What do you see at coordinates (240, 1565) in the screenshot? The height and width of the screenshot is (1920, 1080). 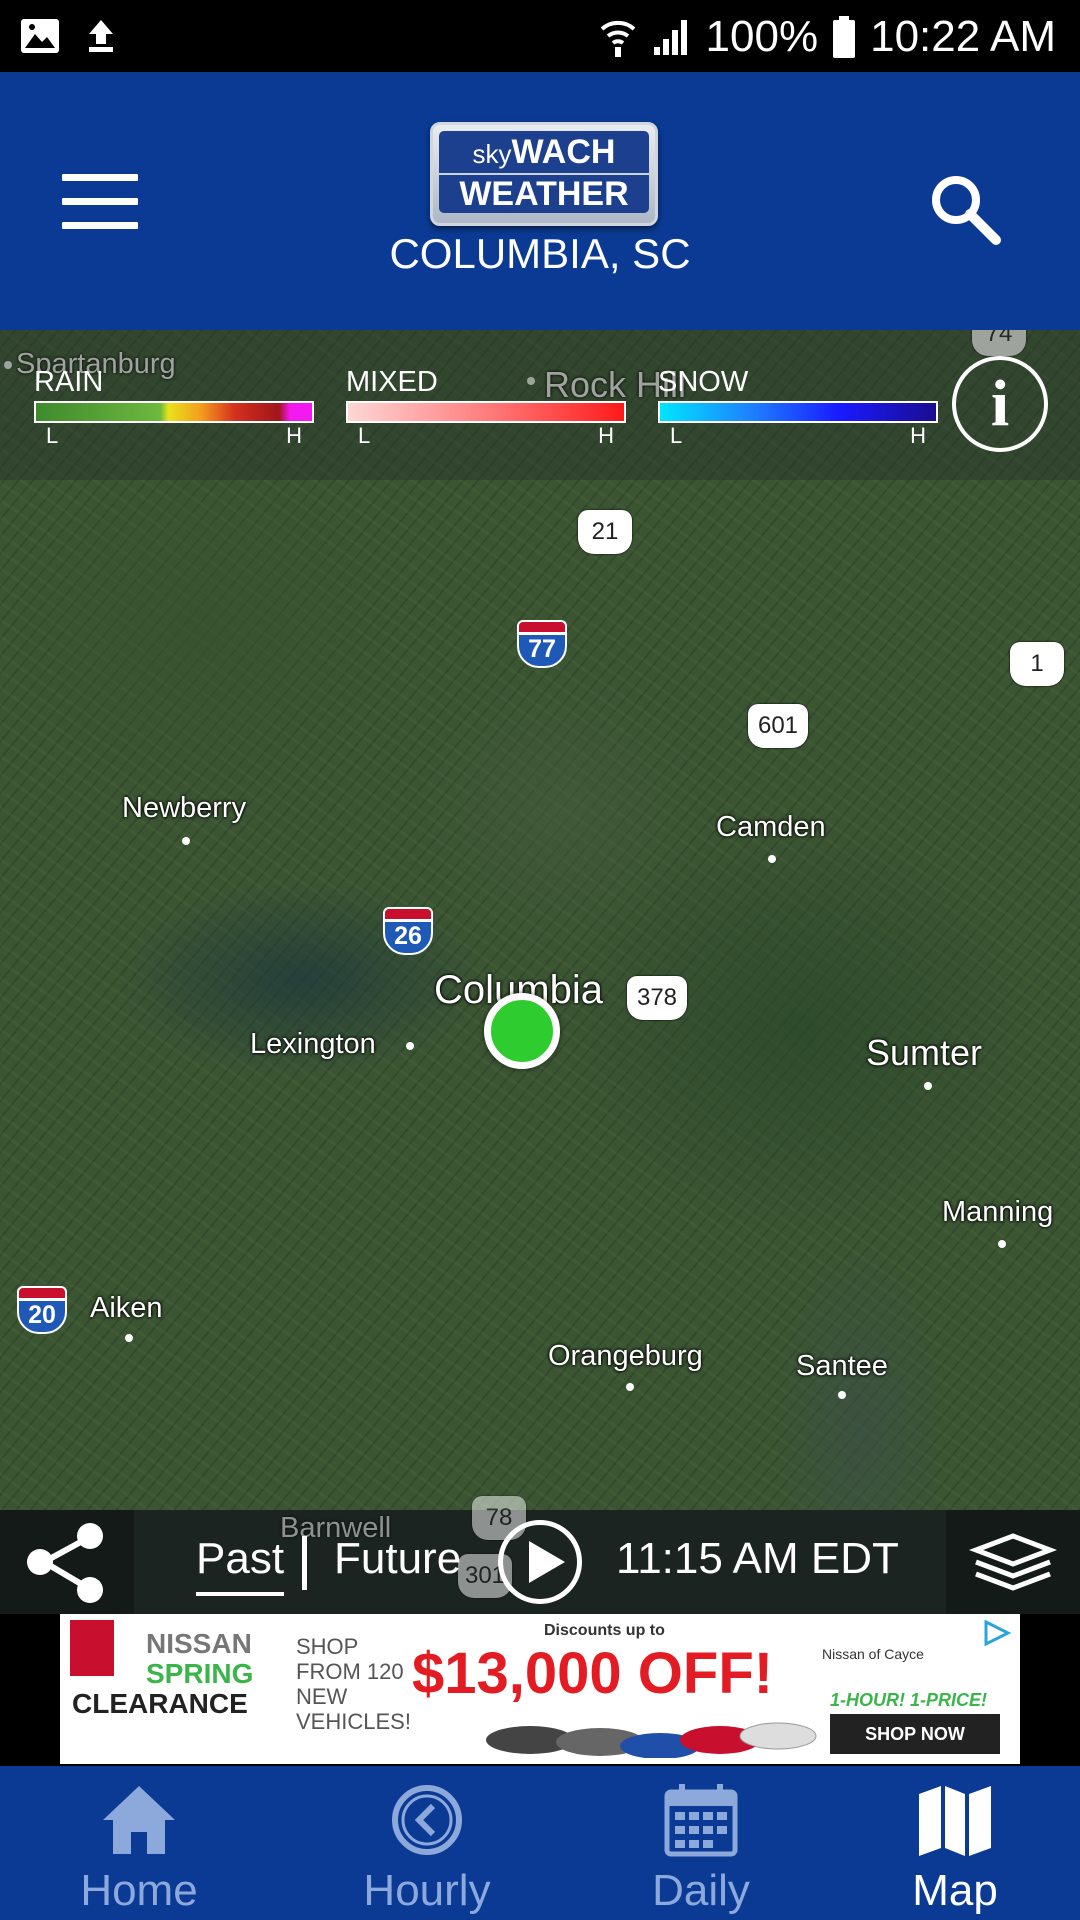 I see `past-tab: Past` at bounding box center [240, 1565].